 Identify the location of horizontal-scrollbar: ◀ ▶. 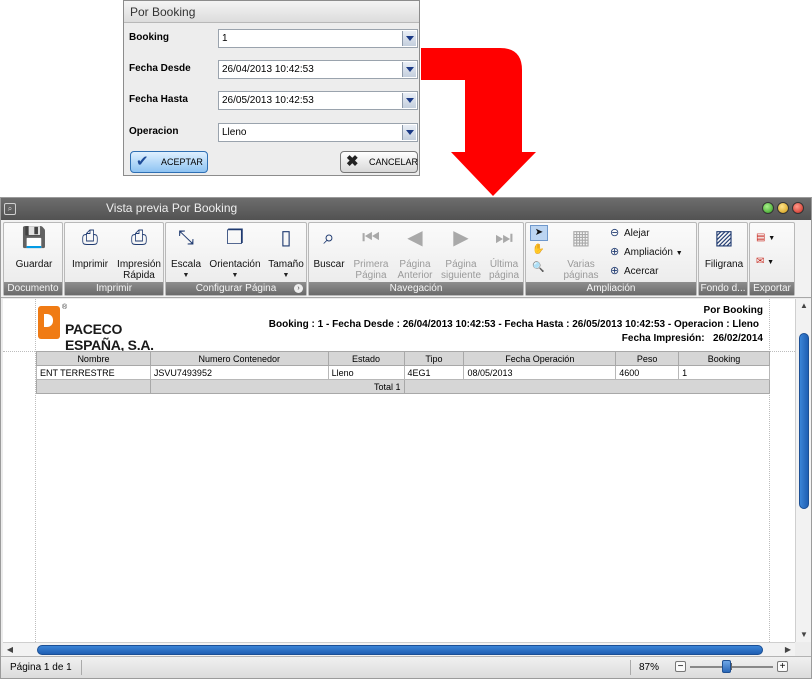
(399, 649).